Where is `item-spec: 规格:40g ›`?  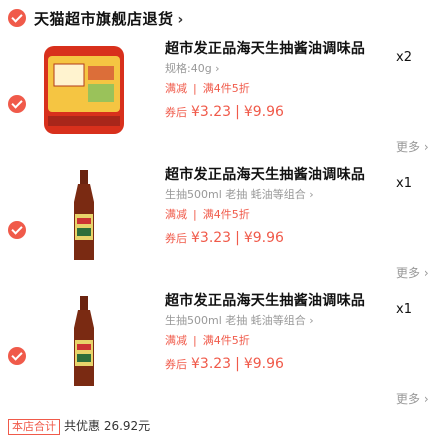
item-spec: 规格:40g › is located at coordinates (275, 69).